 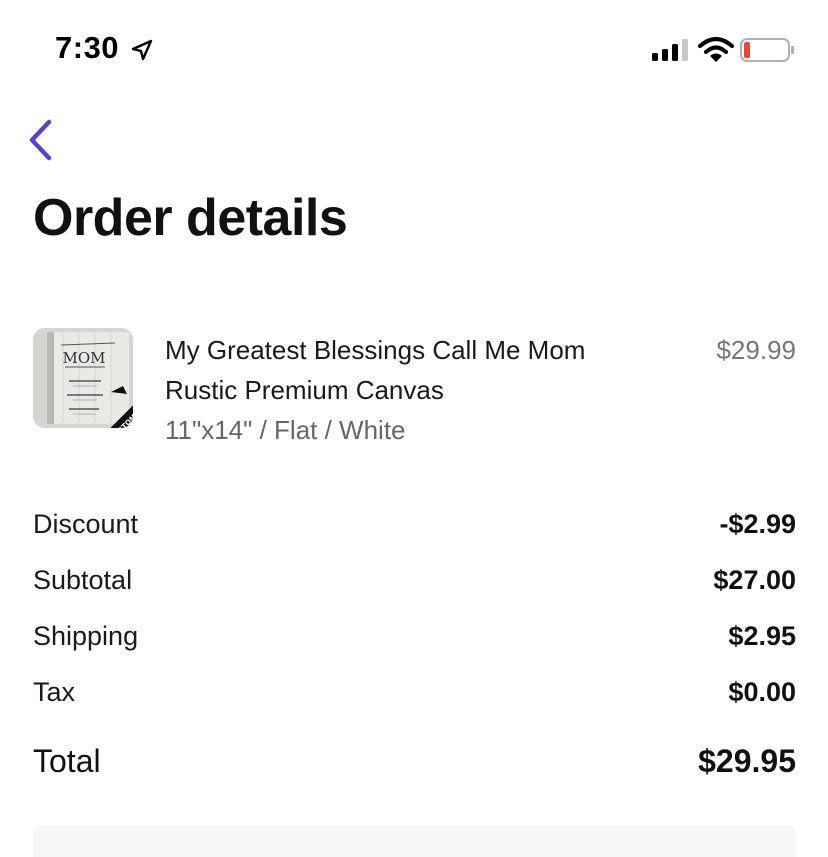 I want to click on product-thumbnail: MOM CUSTOMIZE, so click(x=83, y=378).